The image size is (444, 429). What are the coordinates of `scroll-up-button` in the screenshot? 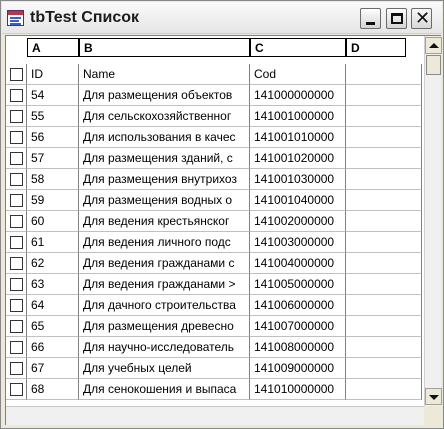 It's located at (433, 45).